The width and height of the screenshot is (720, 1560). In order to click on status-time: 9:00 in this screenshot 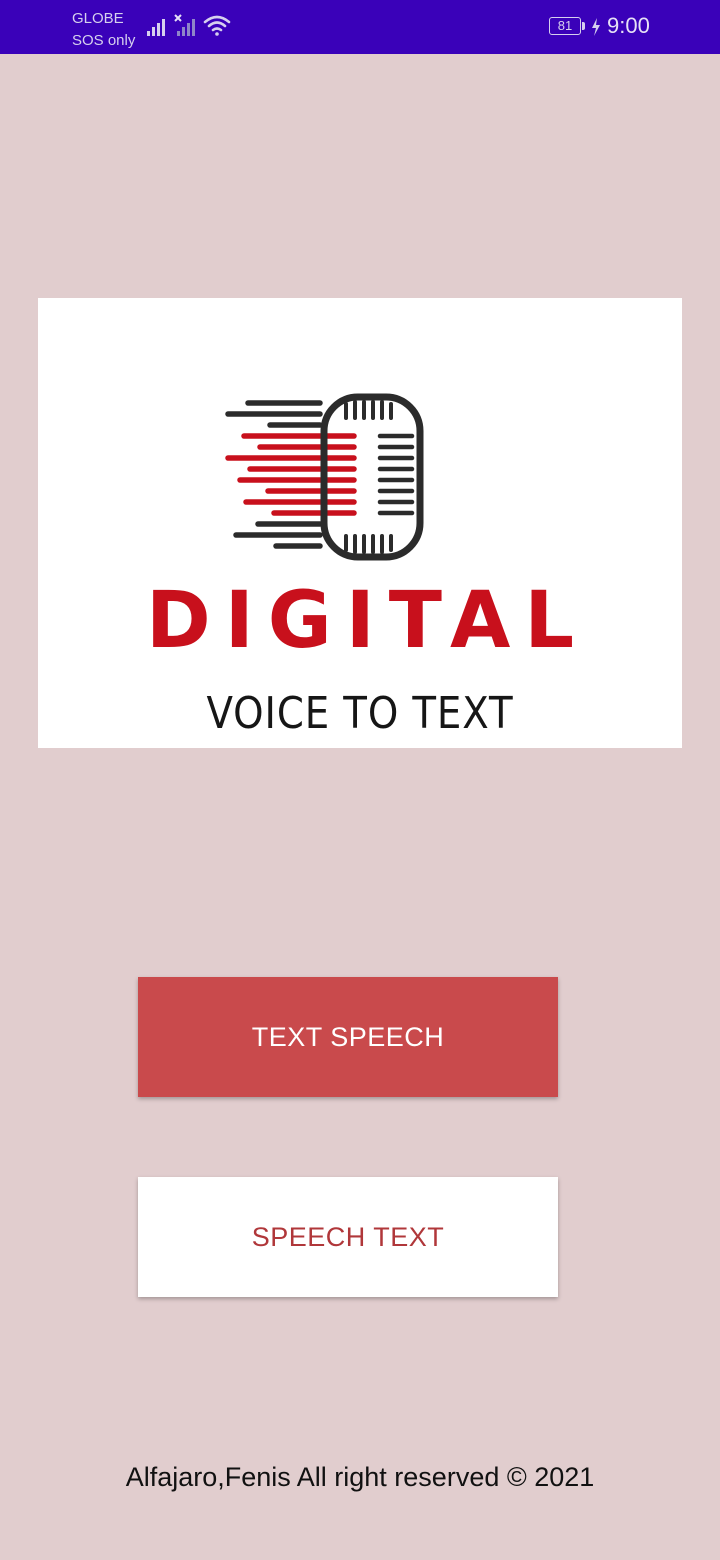, I will do `click(628, 25)`.